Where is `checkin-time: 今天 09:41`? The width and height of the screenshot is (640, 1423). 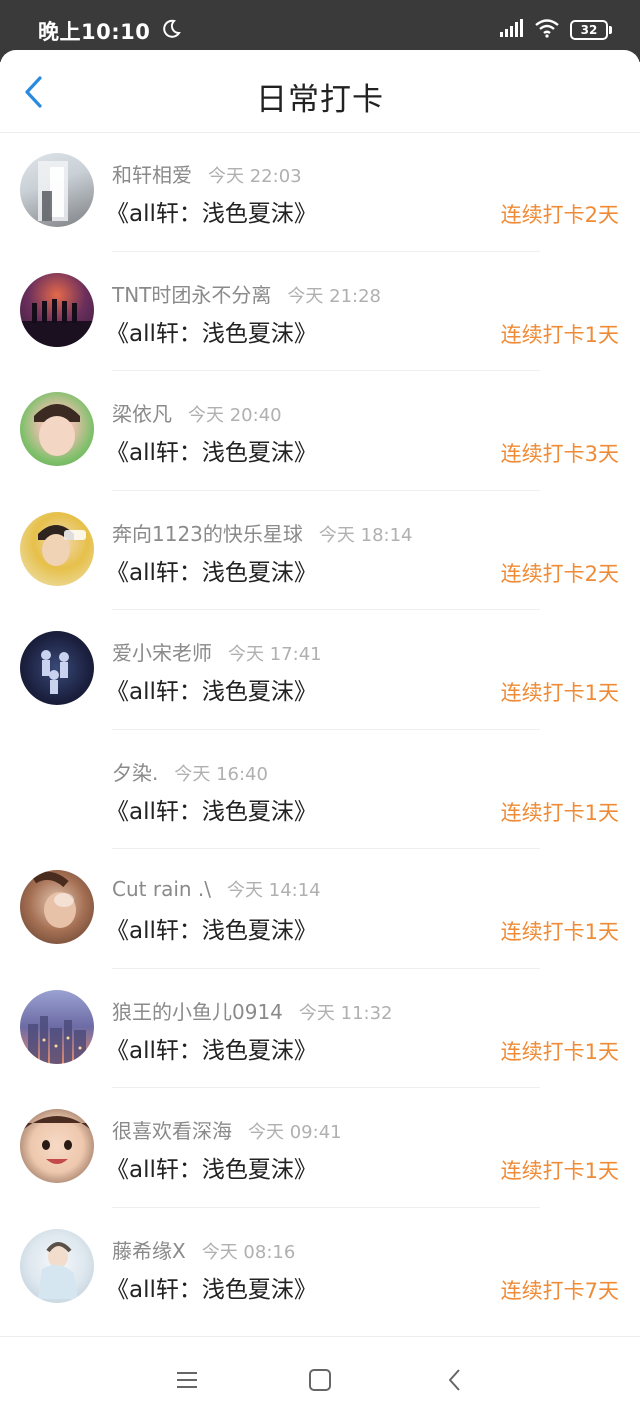
checkin-time: 今天 09:41 is located at coordinates (295, 1132).